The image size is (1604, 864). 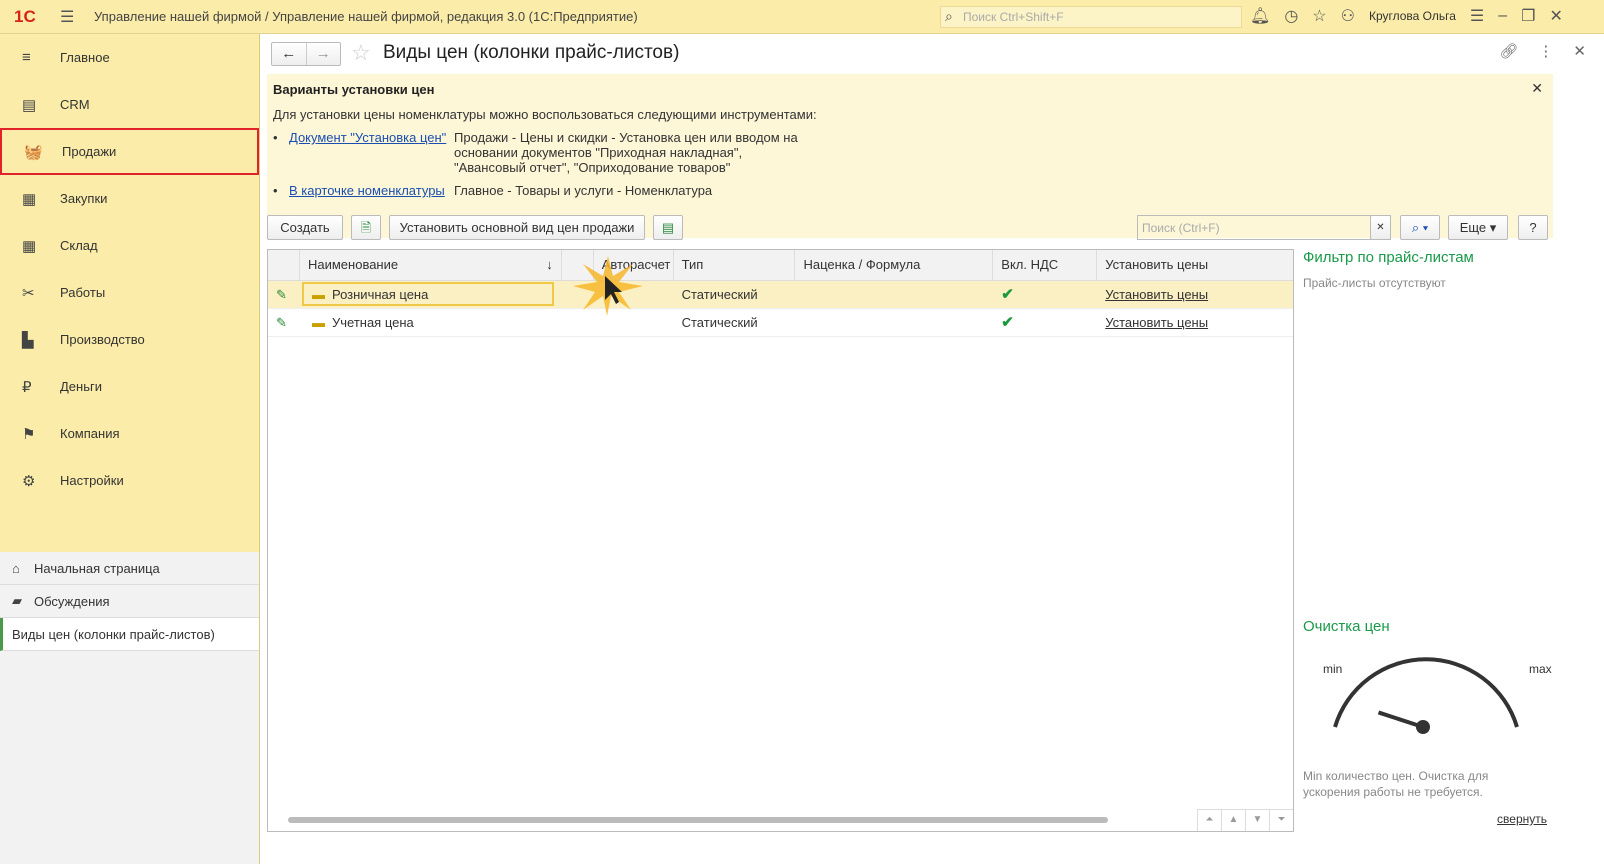 What do you see at coordinates (72, 17) in the screenshot?
I see `menu-icon: ☰` at bounding box center [72, 17].